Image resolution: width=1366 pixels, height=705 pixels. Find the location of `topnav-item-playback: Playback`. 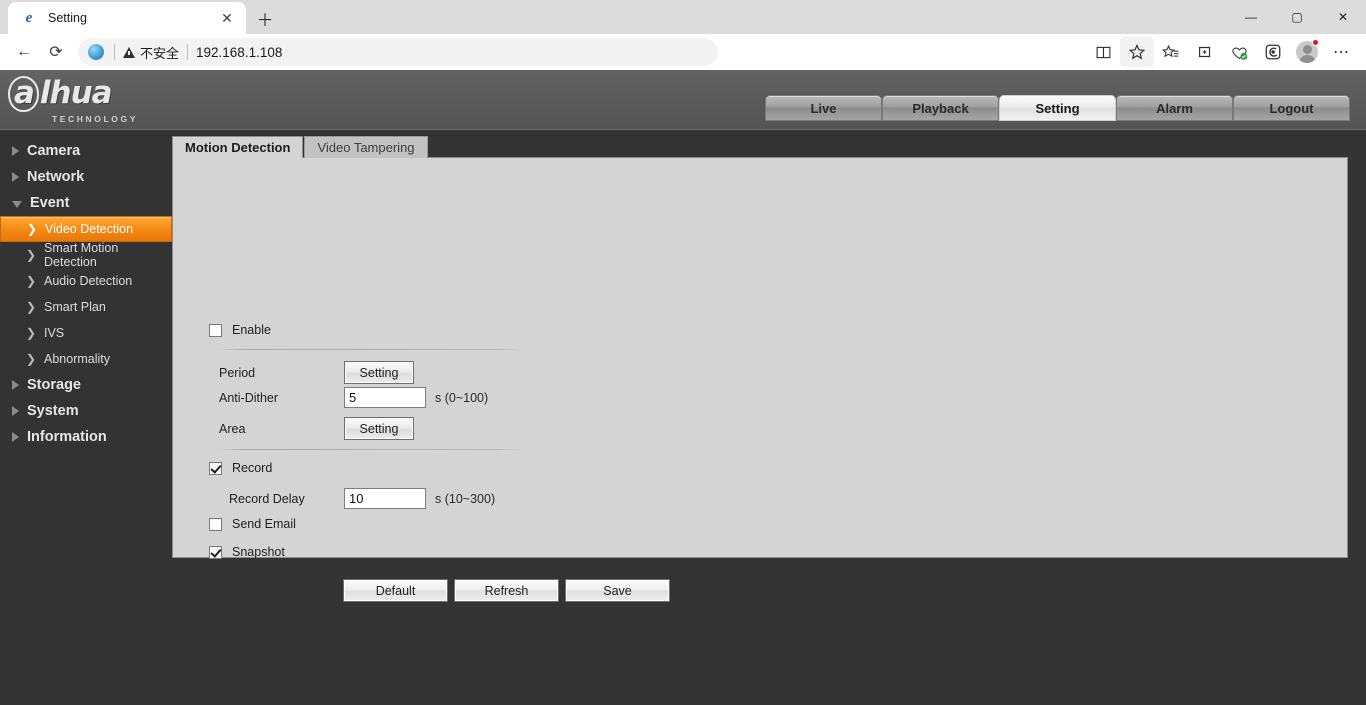

topnav-item-playback: Playback is located at coordinates (940, 108).